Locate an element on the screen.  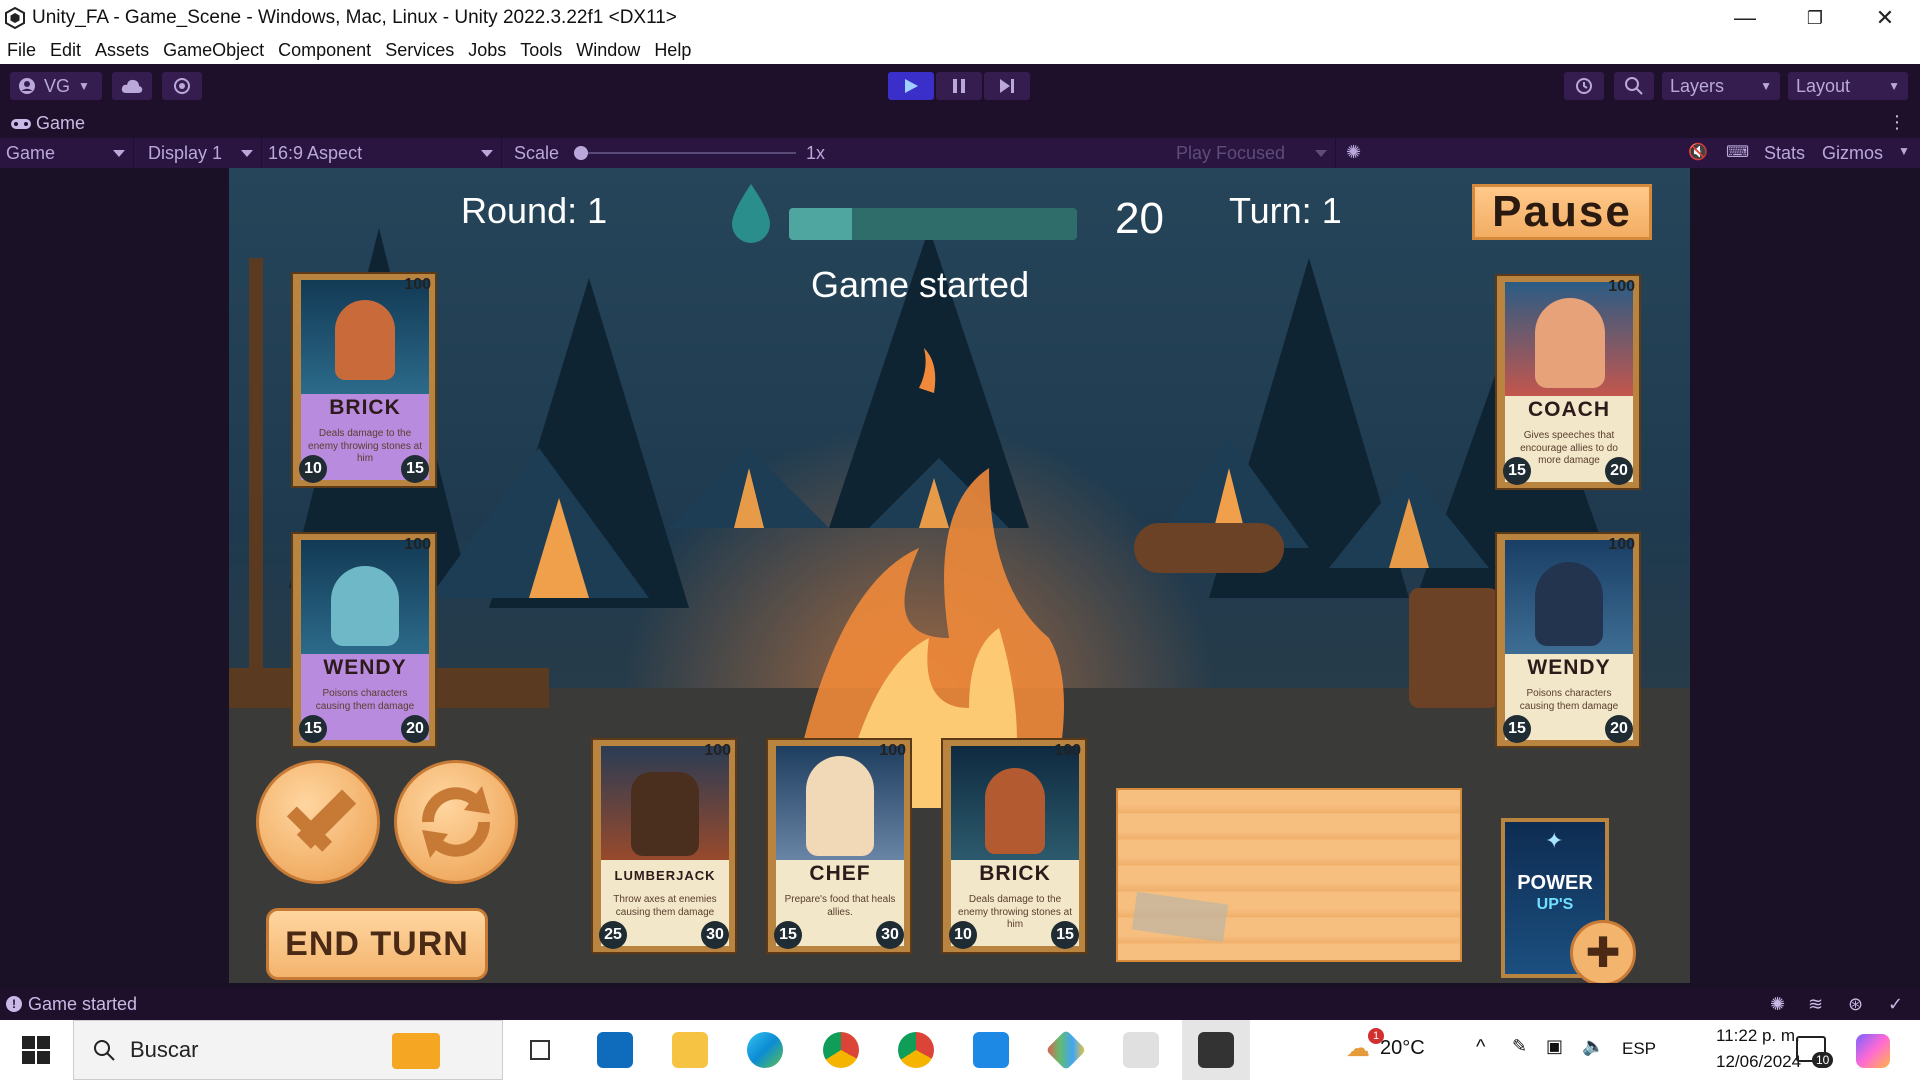
menu-jobs: Jobs is located at coordinates (487, 50).